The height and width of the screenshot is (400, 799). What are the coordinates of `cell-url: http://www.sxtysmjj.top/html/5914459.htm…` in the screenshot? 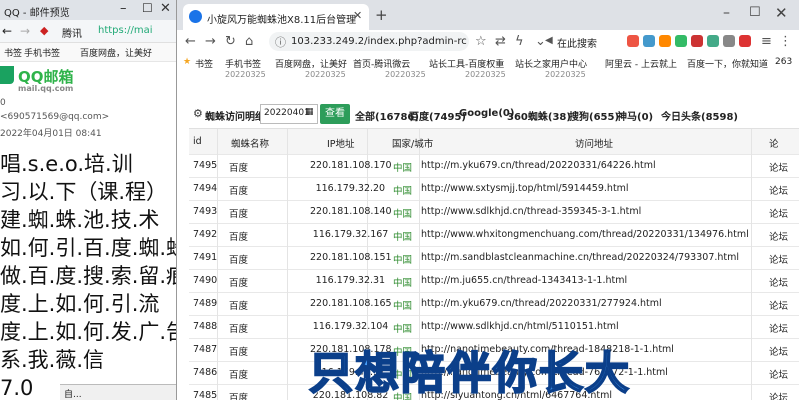 It's located at (525, 188).